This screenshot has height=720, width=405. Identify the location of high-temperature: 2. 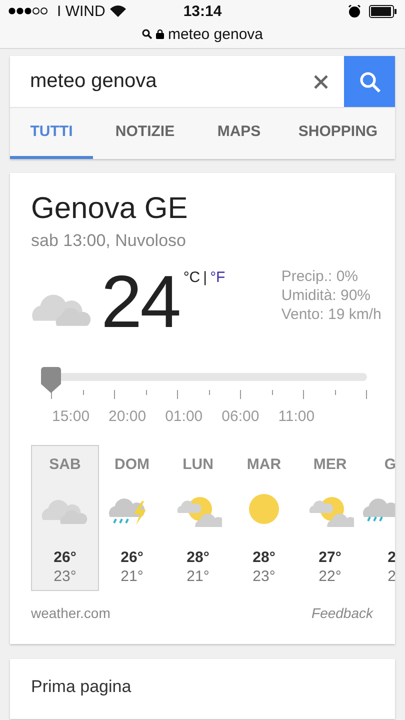
(391, 557).